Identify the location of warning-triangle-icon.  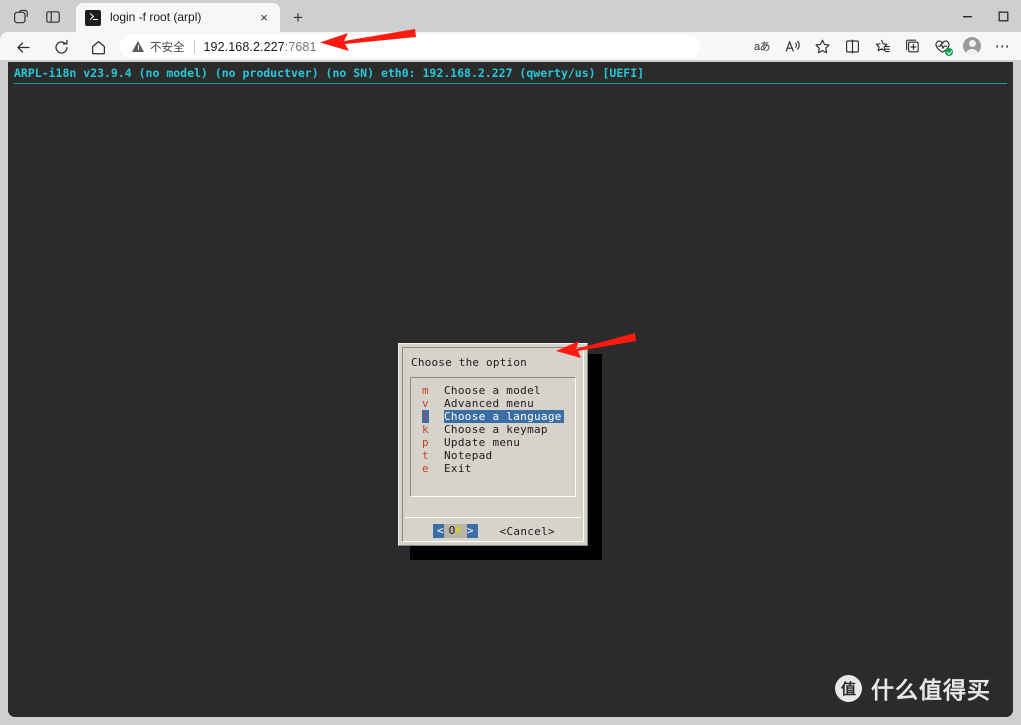
(138, 46).